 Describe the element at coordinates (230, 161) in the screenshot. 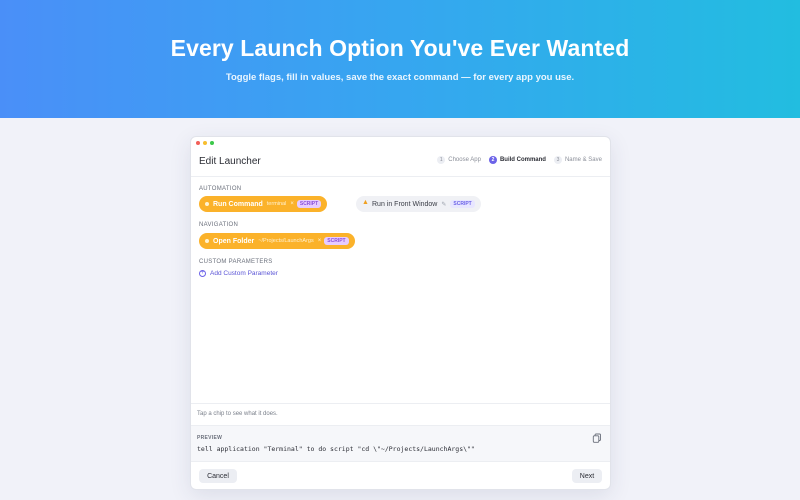

I see `window-title: Edit Launcher` at that location.